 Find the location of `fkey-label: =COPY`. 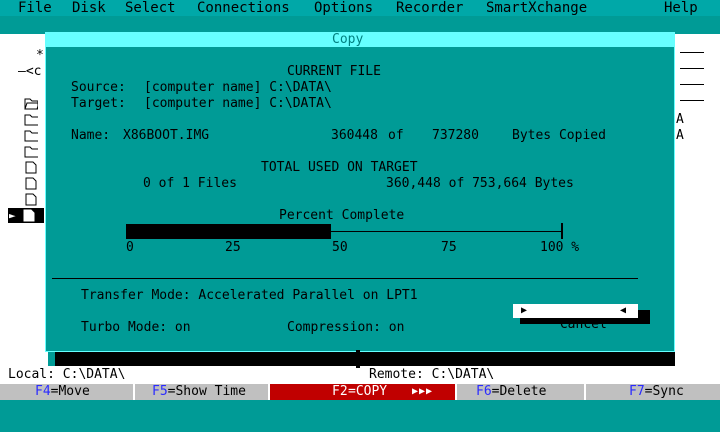

fkey-label: =COPY is located at coordinates (368, 391).